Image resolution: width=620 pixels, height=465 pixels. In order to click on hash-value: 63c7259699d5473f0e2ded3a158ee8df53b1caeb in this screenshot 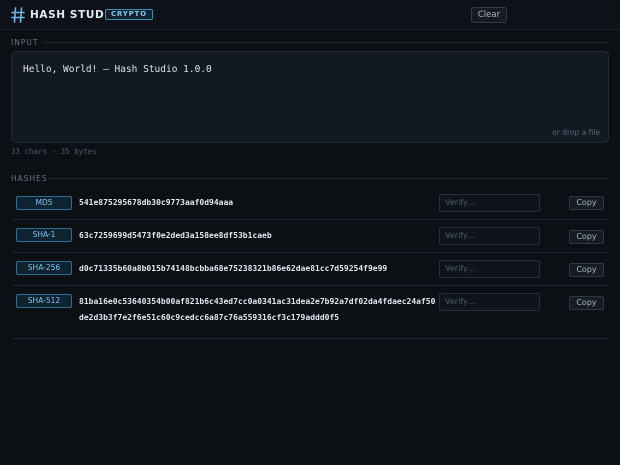, I will do `click(175, 235)`.